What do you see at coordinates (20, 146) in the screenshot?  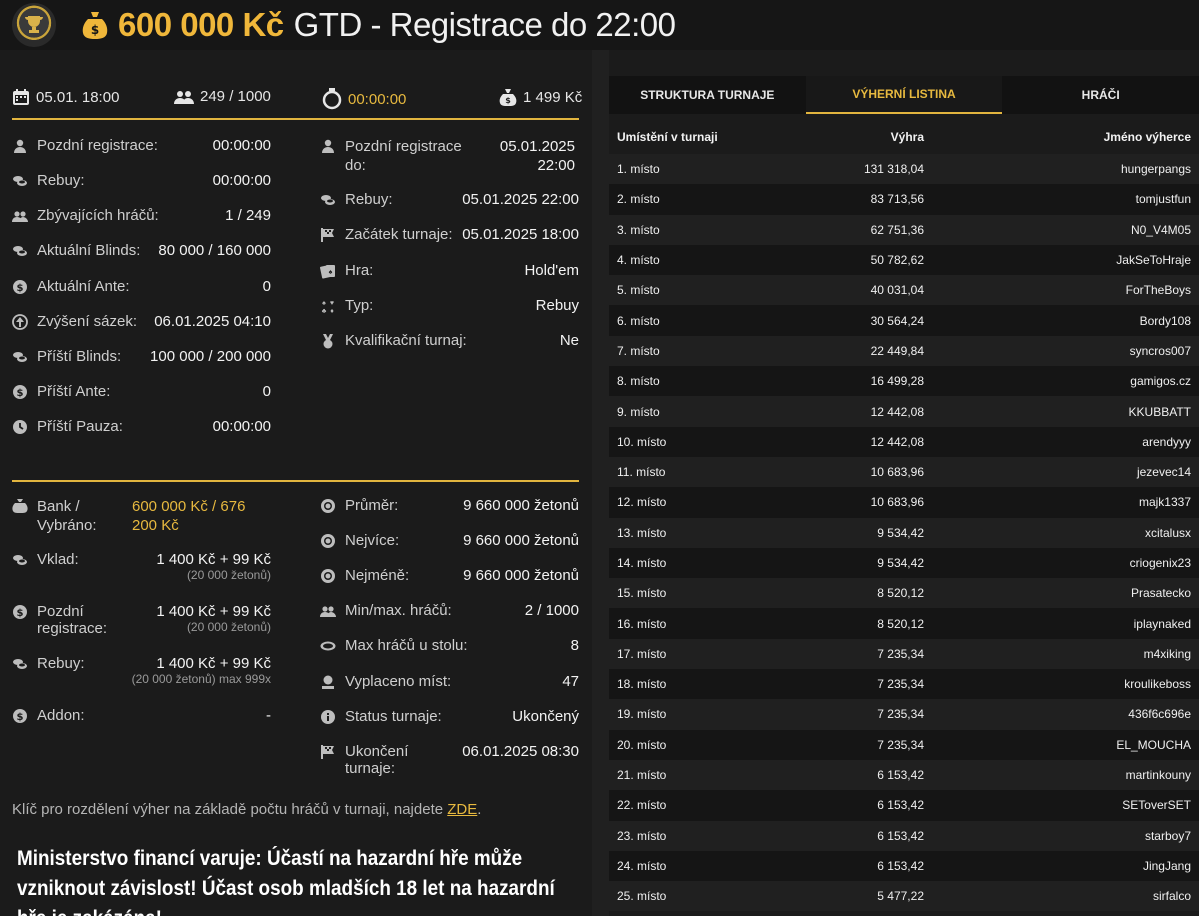 I see `user-icon` at bounding box center [20, 146].